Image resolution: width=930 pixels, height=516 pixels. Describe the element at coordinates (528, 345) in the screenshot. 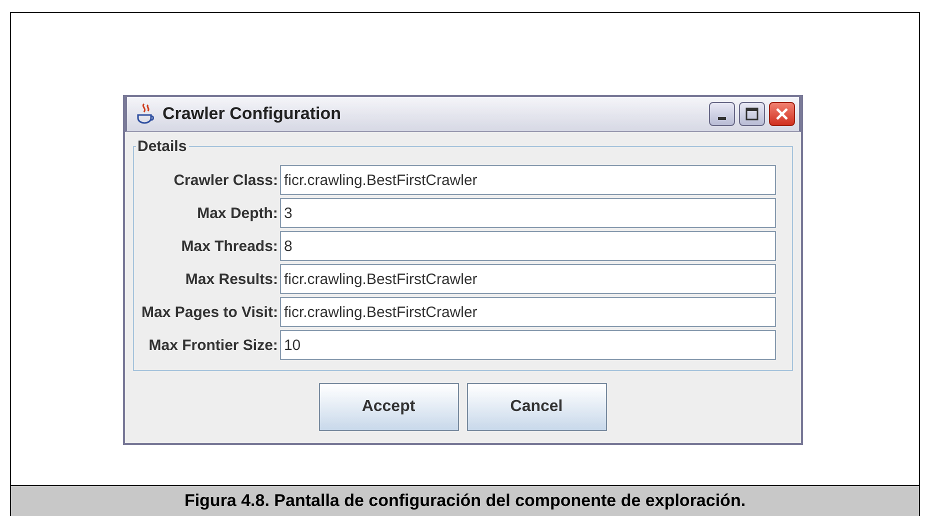

I see `input-field: 10` at that location.